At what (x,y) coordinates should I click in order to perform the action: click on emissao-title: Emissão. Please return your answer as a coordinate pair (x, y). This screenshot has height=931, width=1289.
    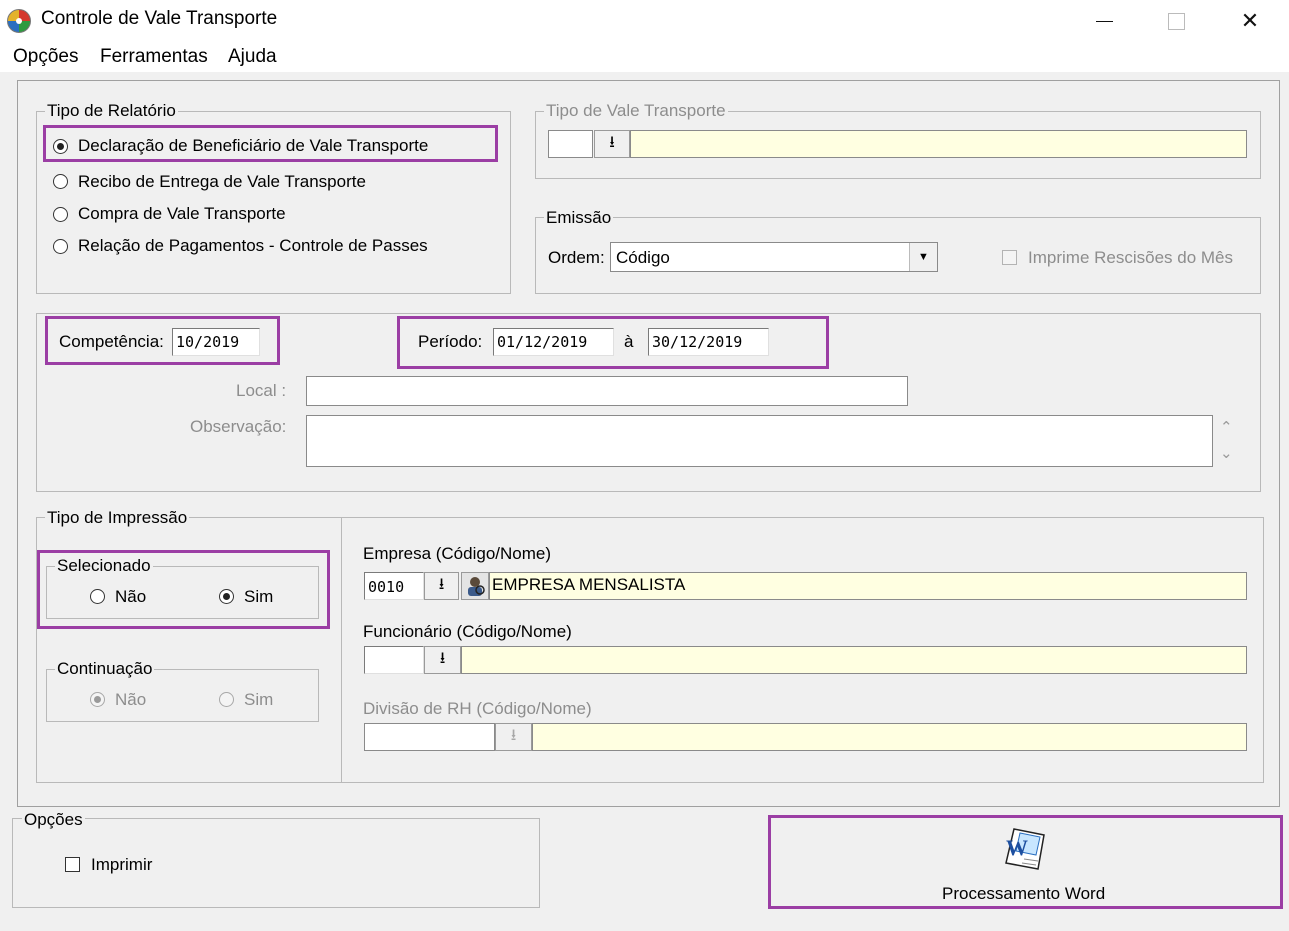
    Looking at the image, I should click on (579, 218).